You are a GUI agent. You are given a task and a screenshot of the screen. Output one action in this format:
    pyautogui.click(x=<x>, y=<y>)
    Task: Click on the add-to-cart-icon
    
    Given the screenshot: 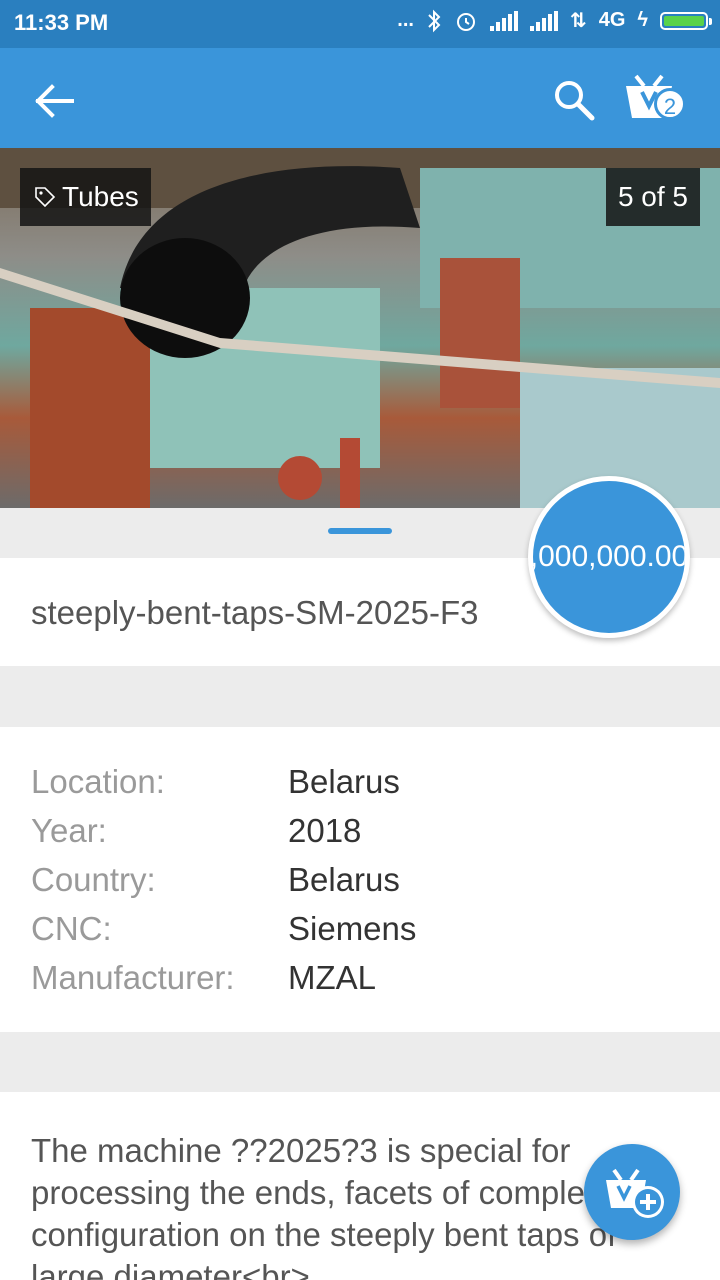 What is the action you would take?
    pyautogui.click(x=635, y=1193)
    